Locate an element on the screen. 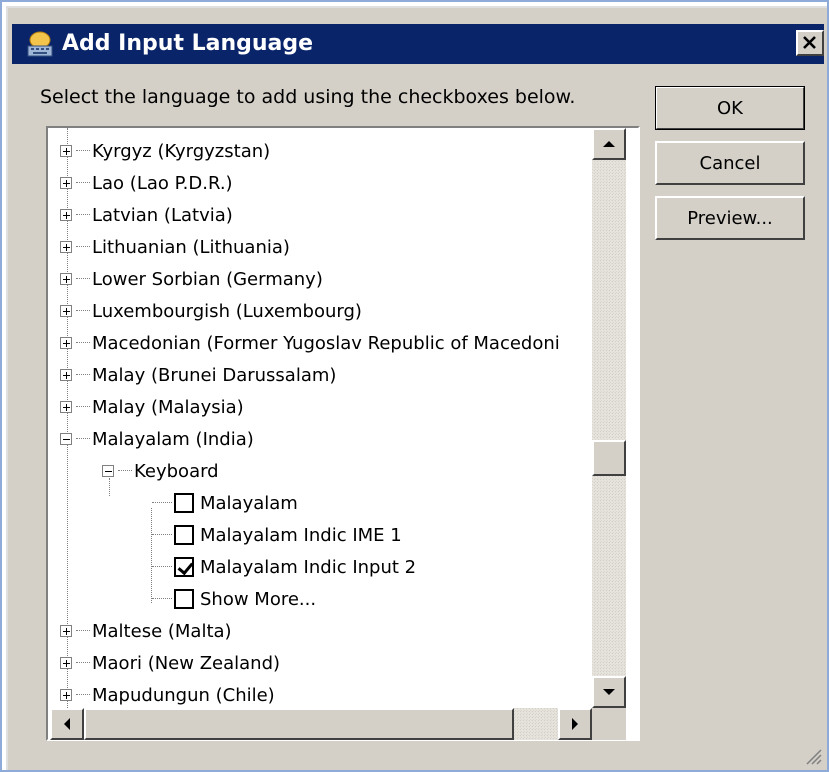 The width and height of the screenshot is (829, 772). tree-node-language: Malay (Malaysia) is located at coordinates (152, 407).